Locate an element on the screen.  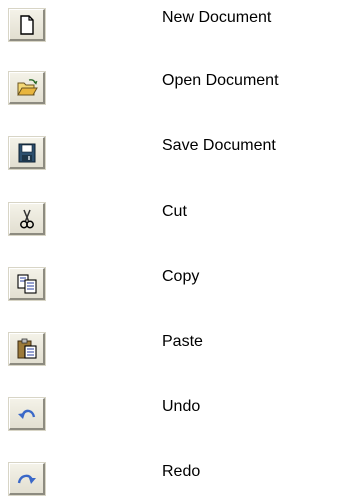
cut-label: Cut is located at coordinates (174, 211).